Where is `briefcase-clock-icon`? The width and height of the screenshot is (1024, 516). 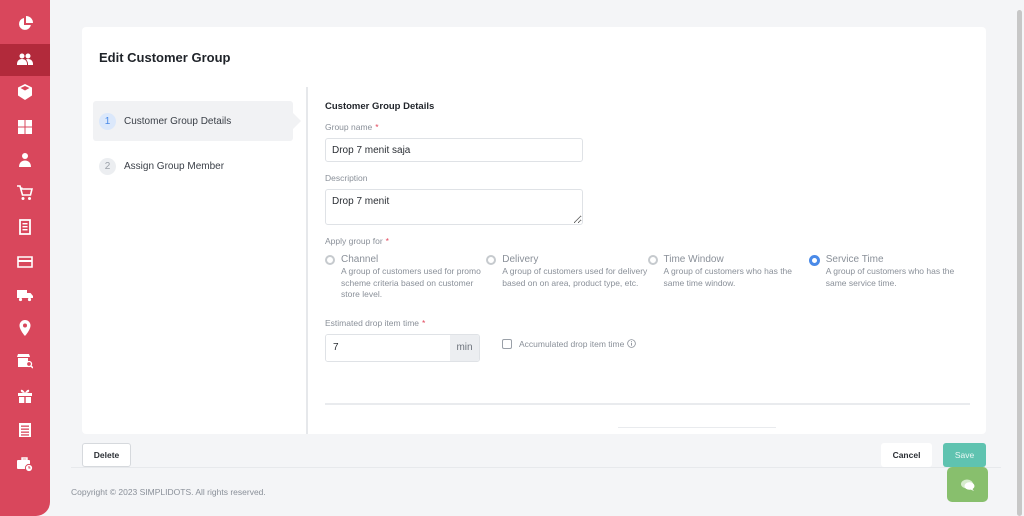
briefcase-clock-icon is located at coordinates (25, 464).